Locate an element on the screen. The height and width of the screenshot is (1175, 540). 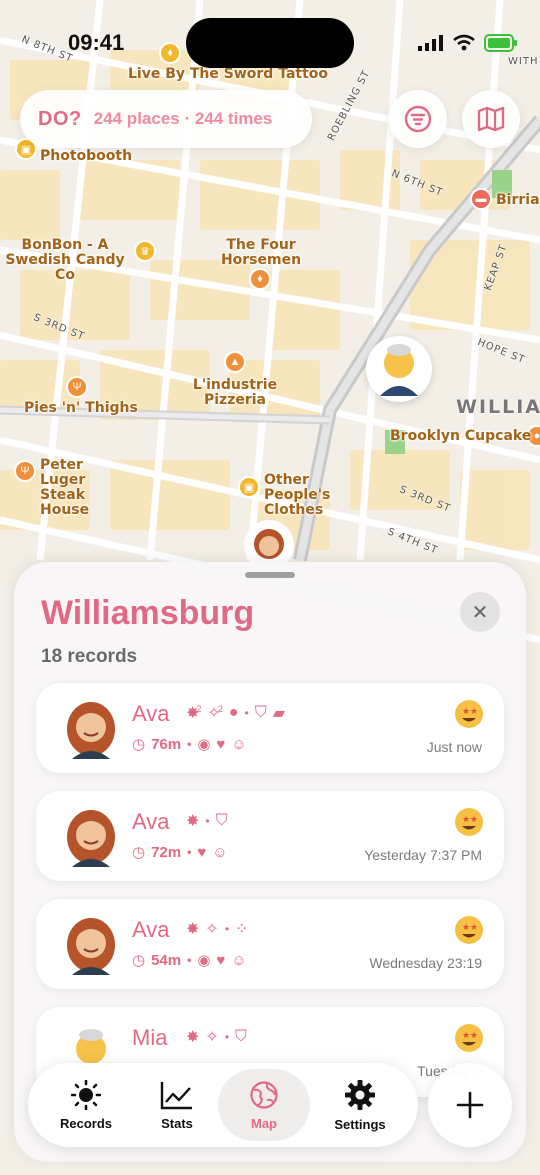
record-details: ◷ 72m • ♥ ☺ is located at coordinates (180, 852).